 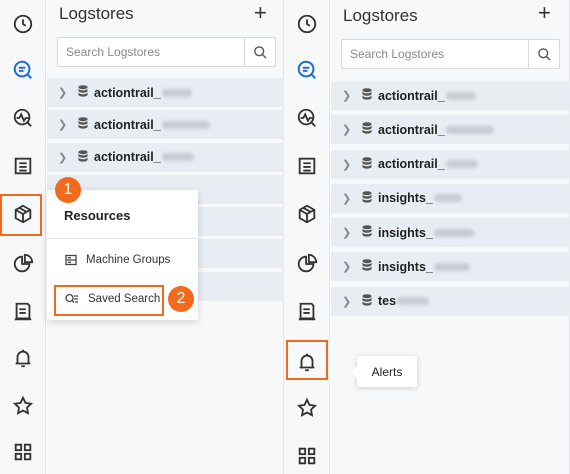 What do you see at coordinates (23, 358) in the screenshot?
I see `bell-icon` at bounding box center [23, 358].